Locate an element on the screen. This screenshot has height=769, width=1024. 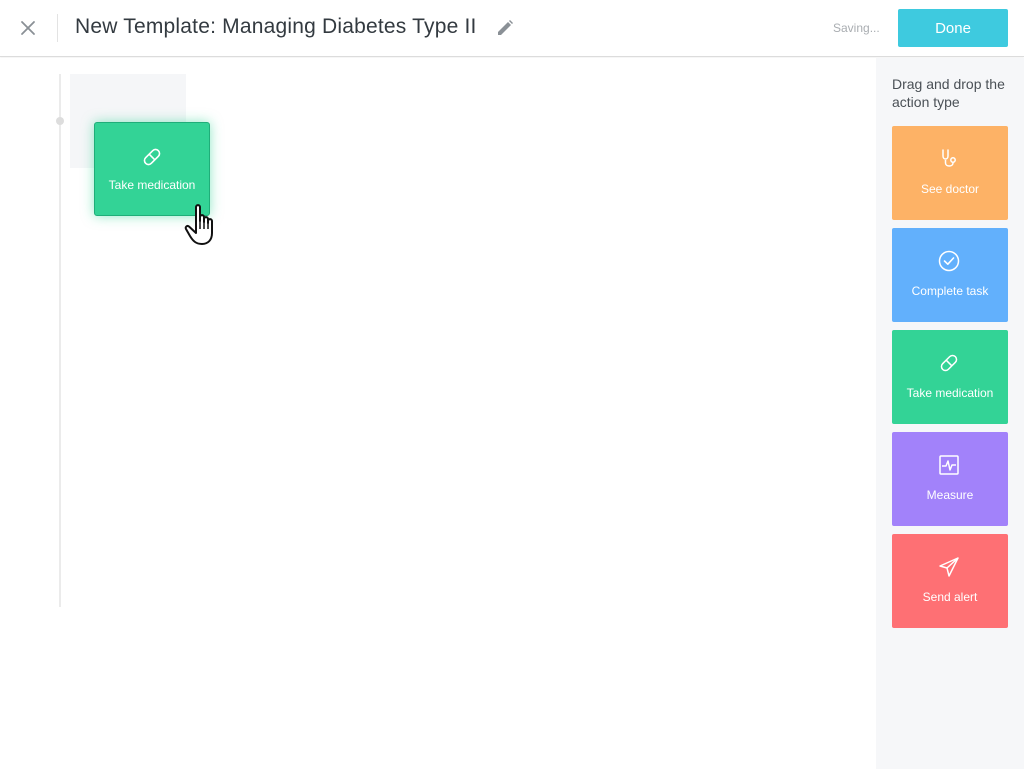
action-card-complete-task: Complete task is located at coordinates (950, 275).